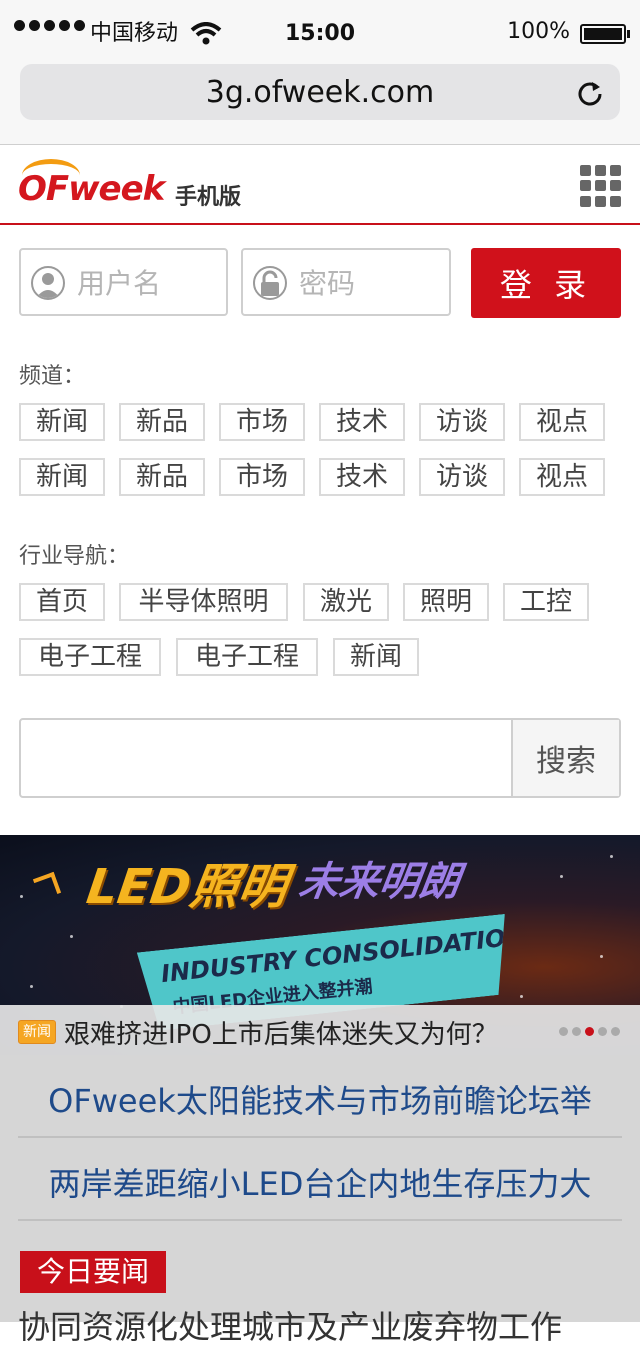 The image size is (640, 1348). What do you see at coordinates (320, 28) in the screenshot?
I see `status-bar: 中国移动 15:00 100%` at bounding box center [320, 28].